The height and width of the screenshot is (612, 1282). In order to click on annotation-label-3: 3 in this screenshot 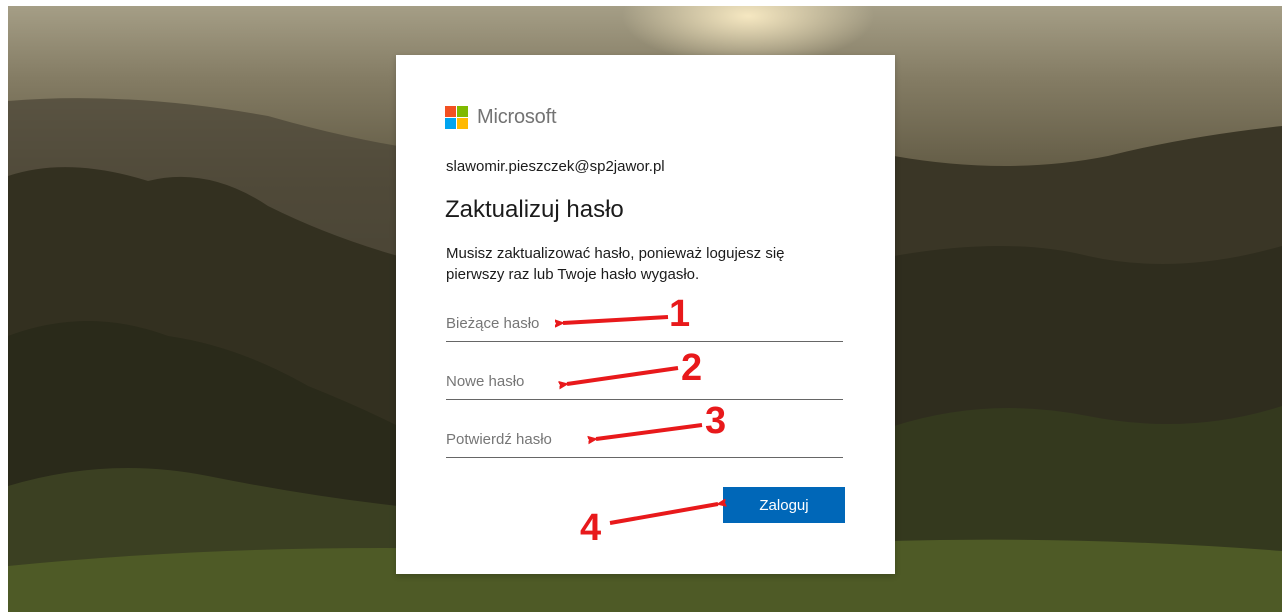, I will do `click(716, 421)`.